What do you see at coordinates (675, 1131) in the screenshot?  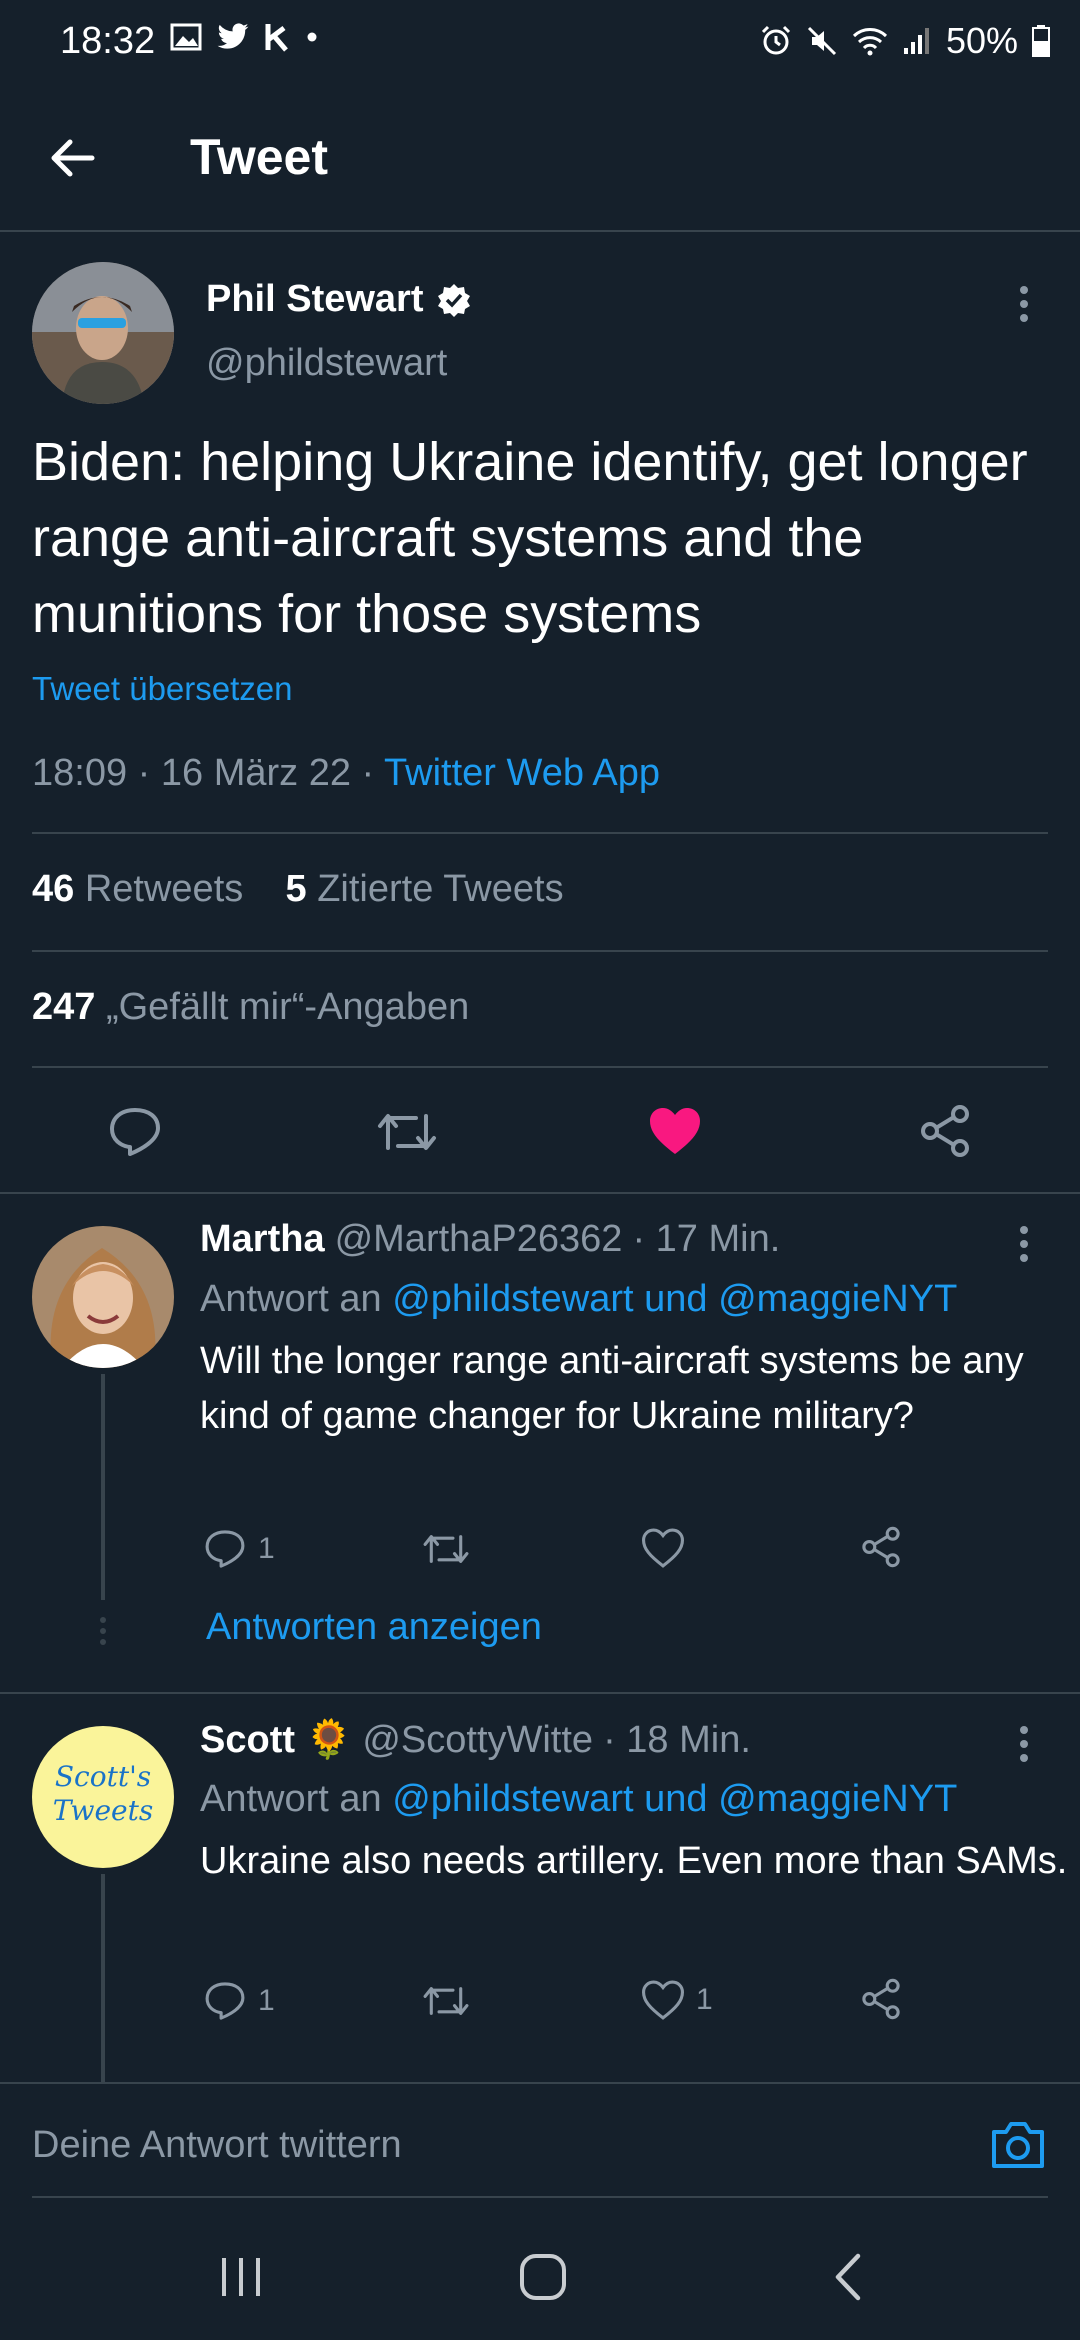 I see `like-button` at bounding box center [675, 1131].